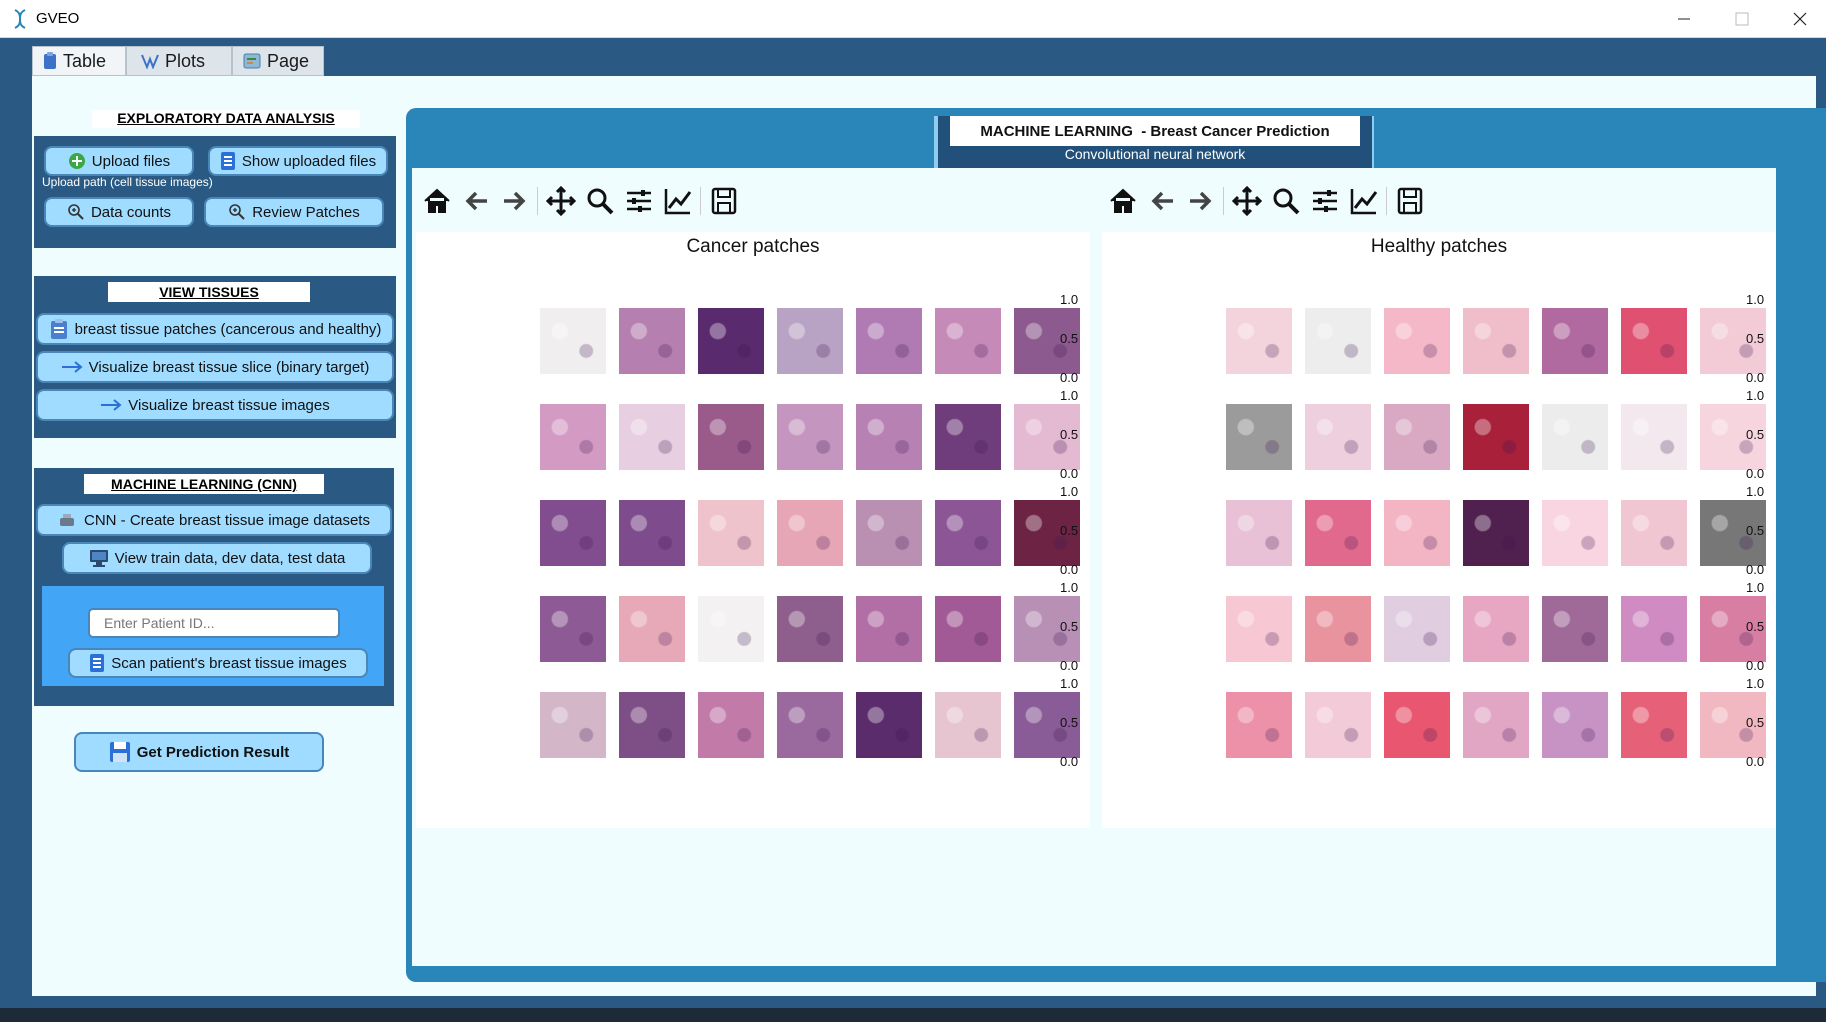 This screenshot has width=1826, height=1022. What do you see at coordinates (185, 60) in the screenshot?
I see `tab-label: Plots` at bounding box center [185, 60].